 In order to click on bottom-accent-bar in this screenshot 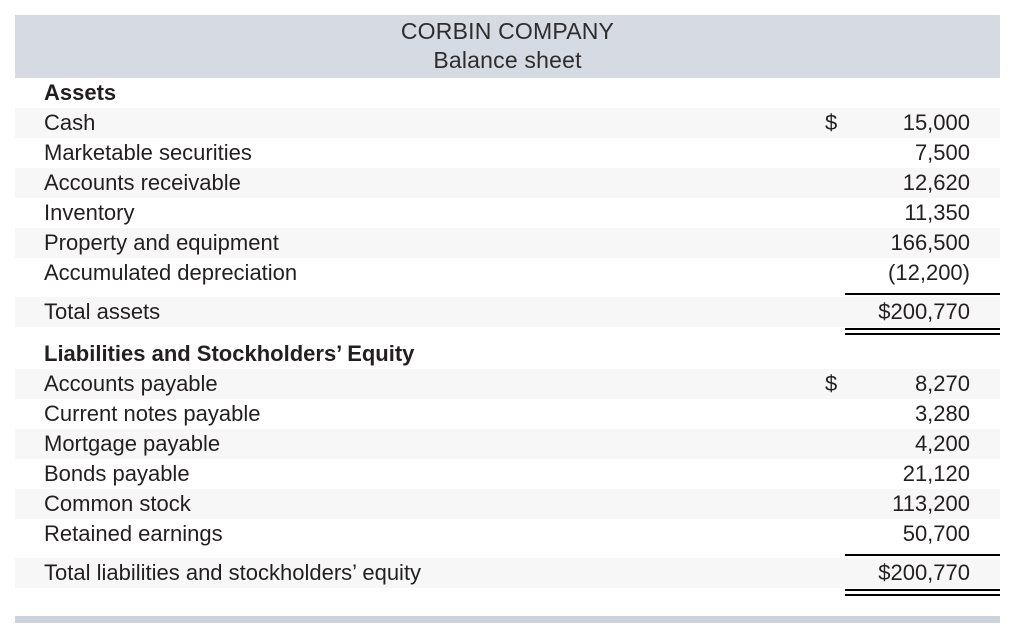, I will do `click(507, 619)`.